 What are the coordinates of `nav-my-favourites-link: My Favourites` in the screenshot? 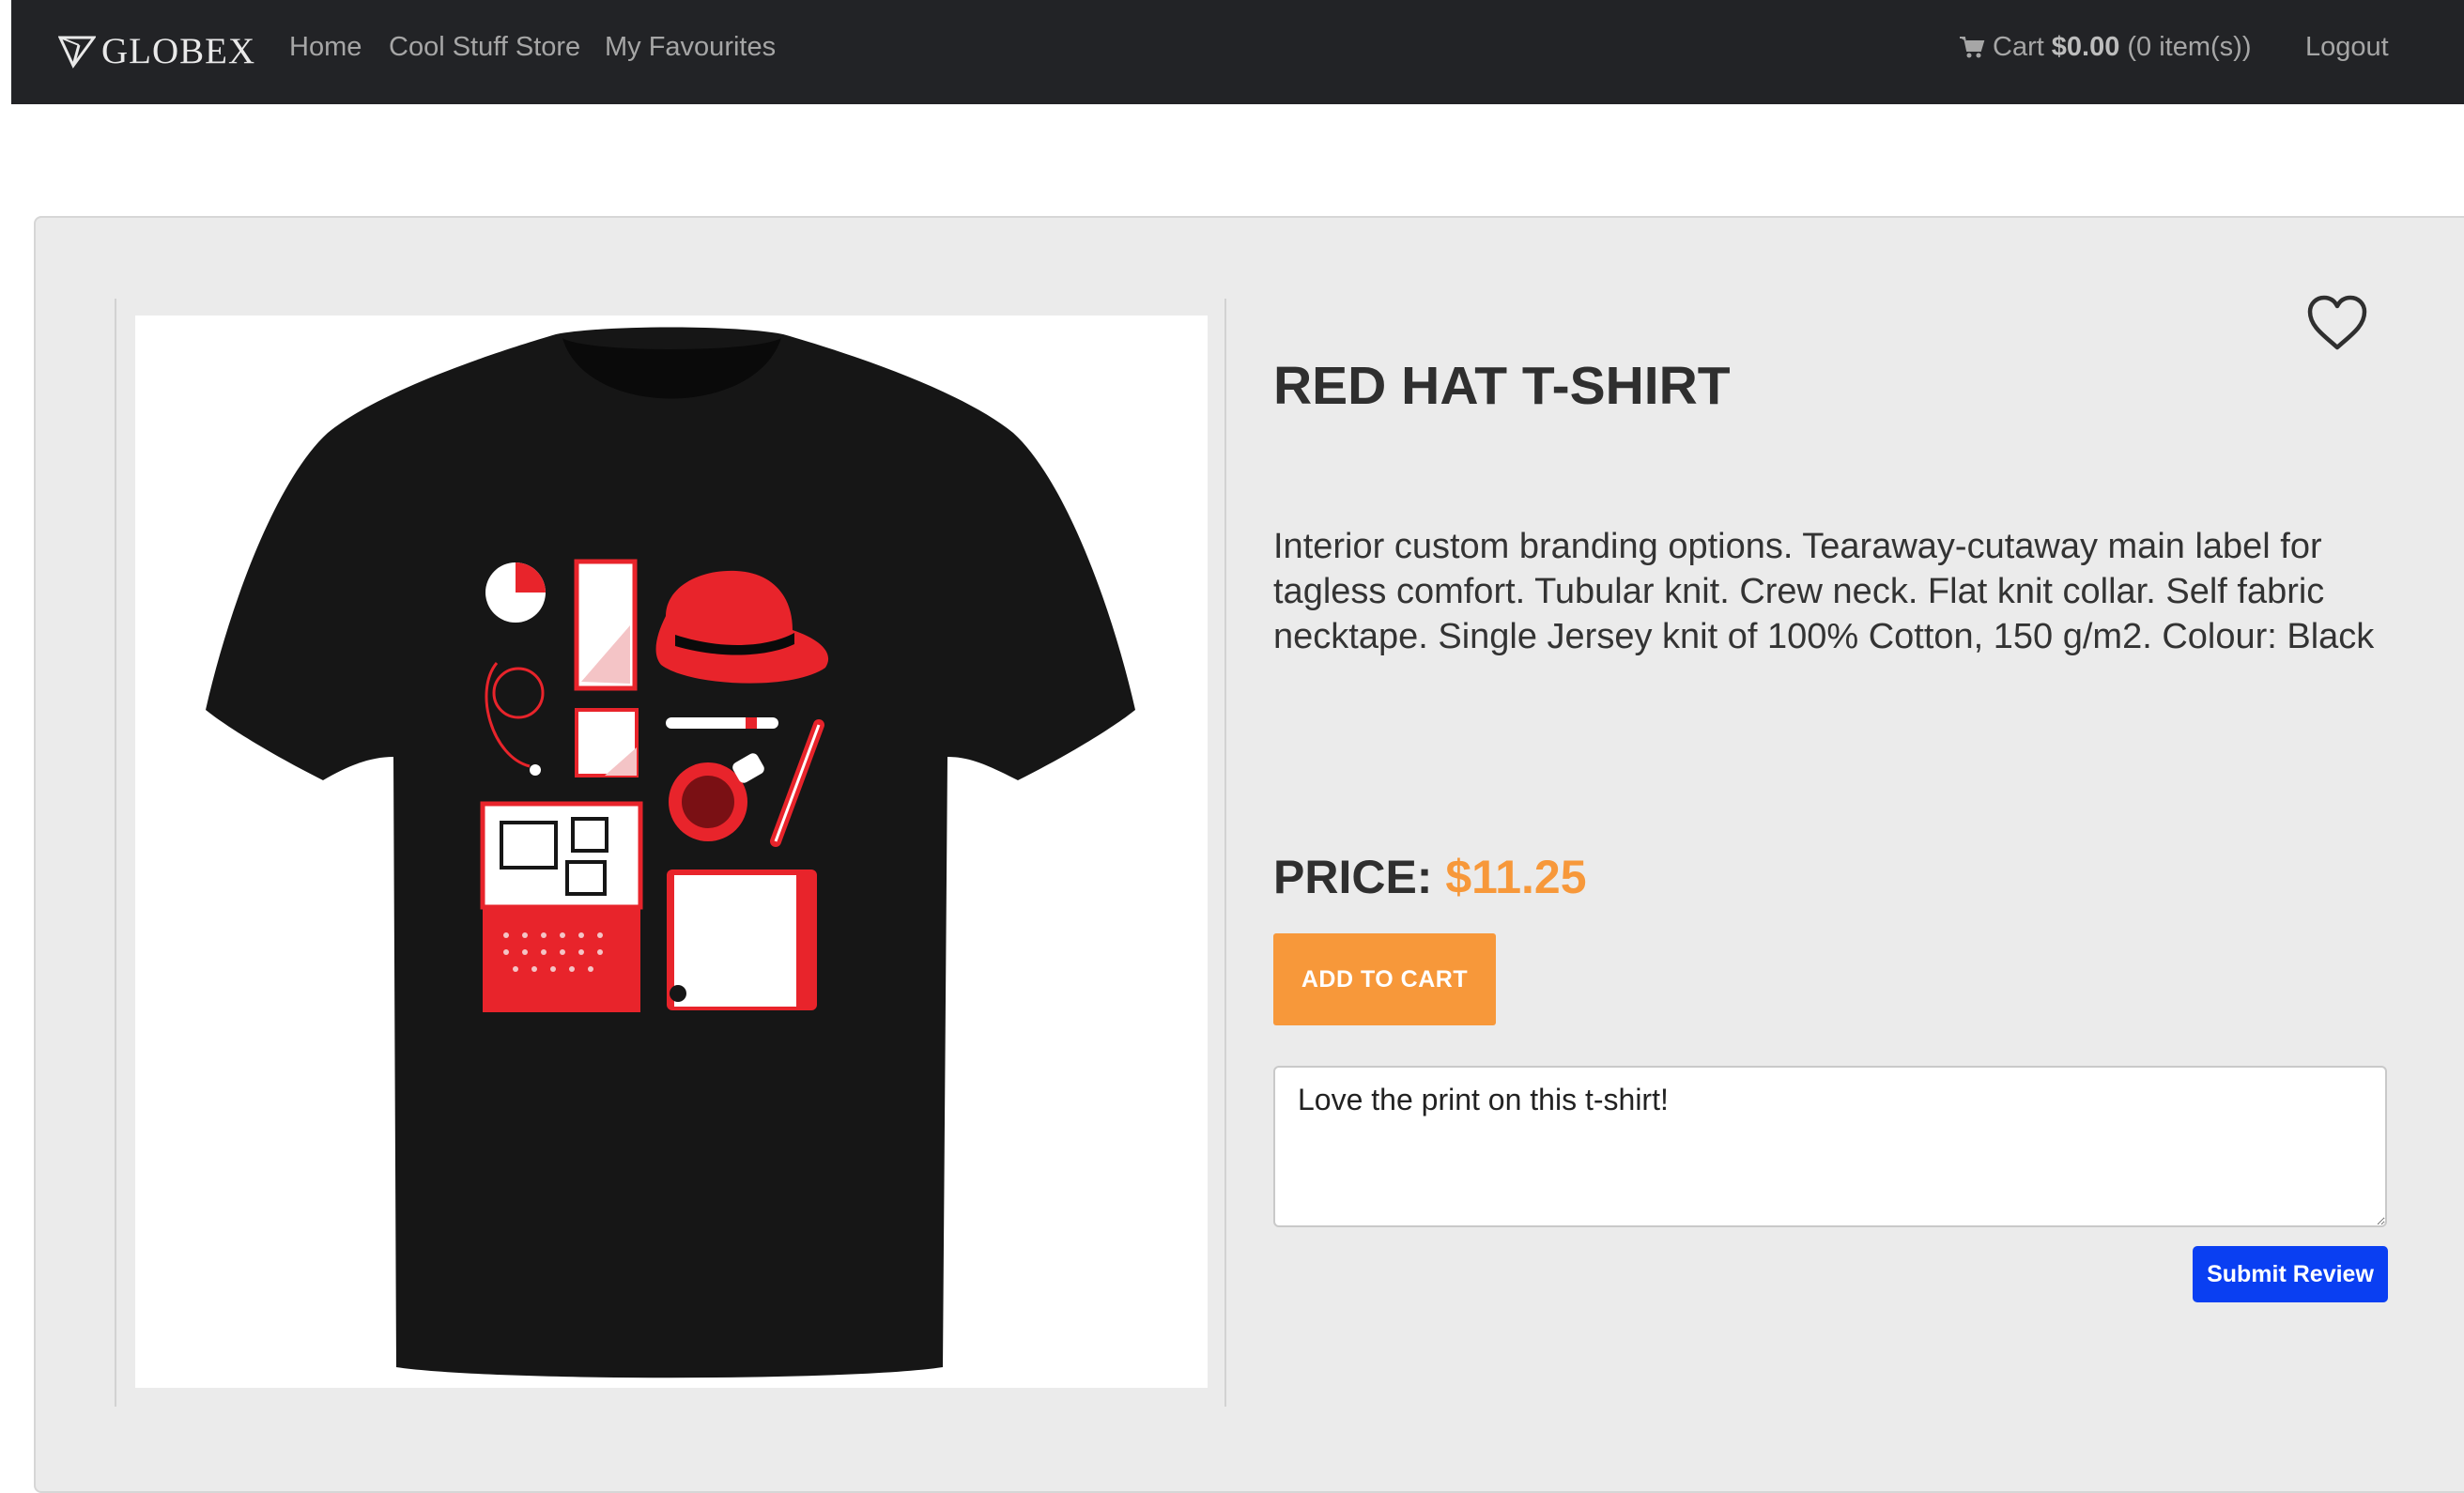 It's located at (690, 47).